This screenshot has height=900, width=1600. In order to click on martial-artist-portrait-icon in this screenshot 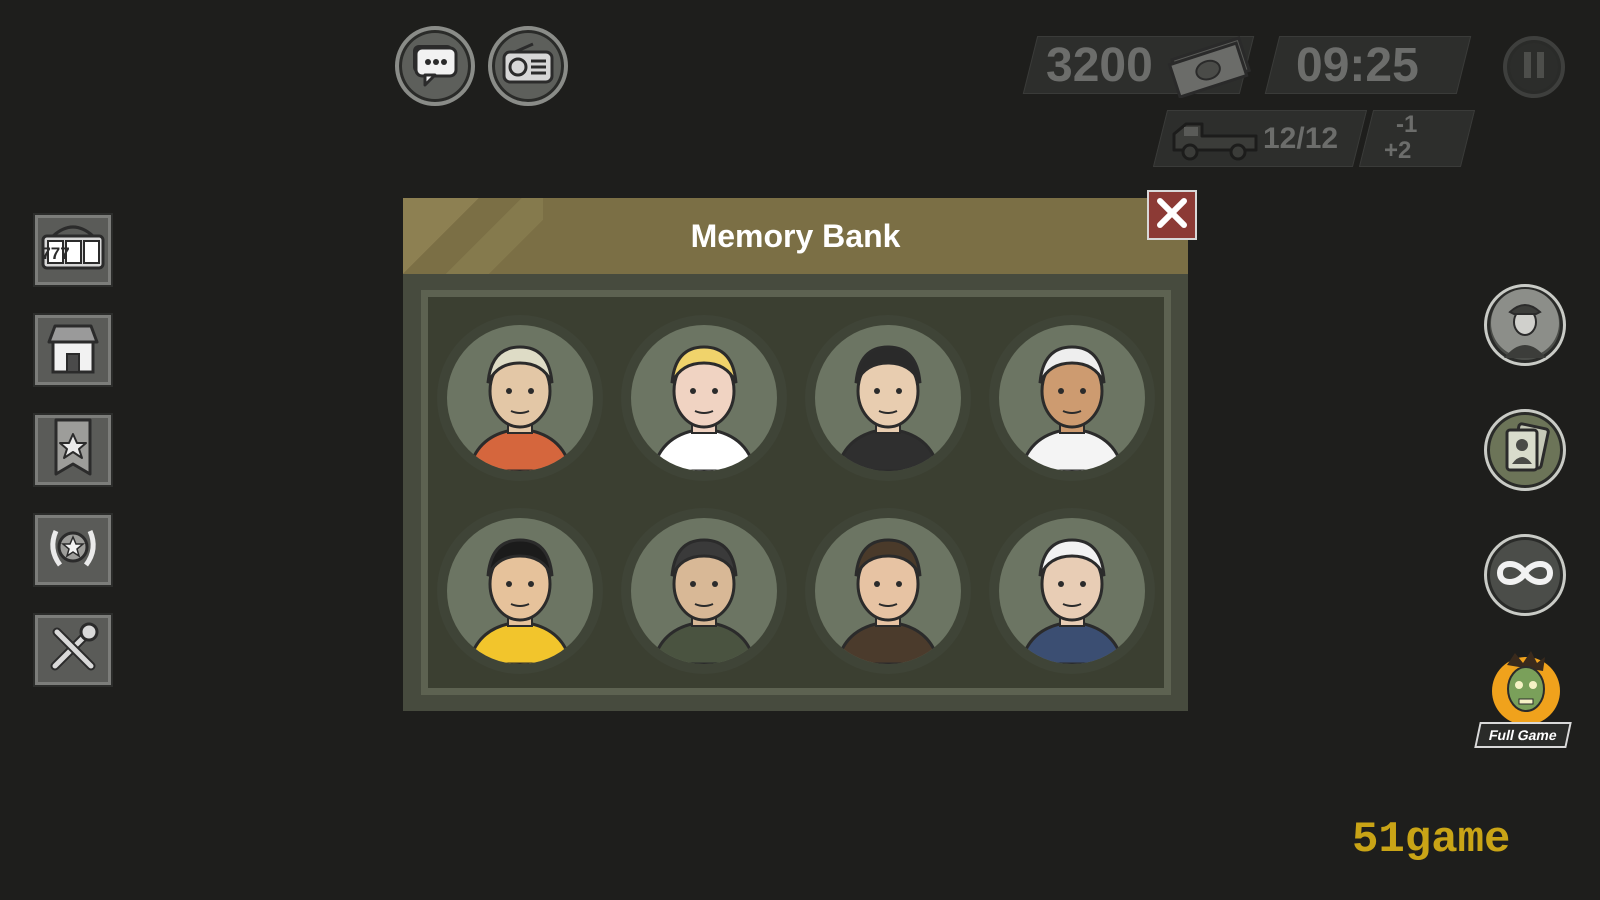, I will do `click(520, 591)`.